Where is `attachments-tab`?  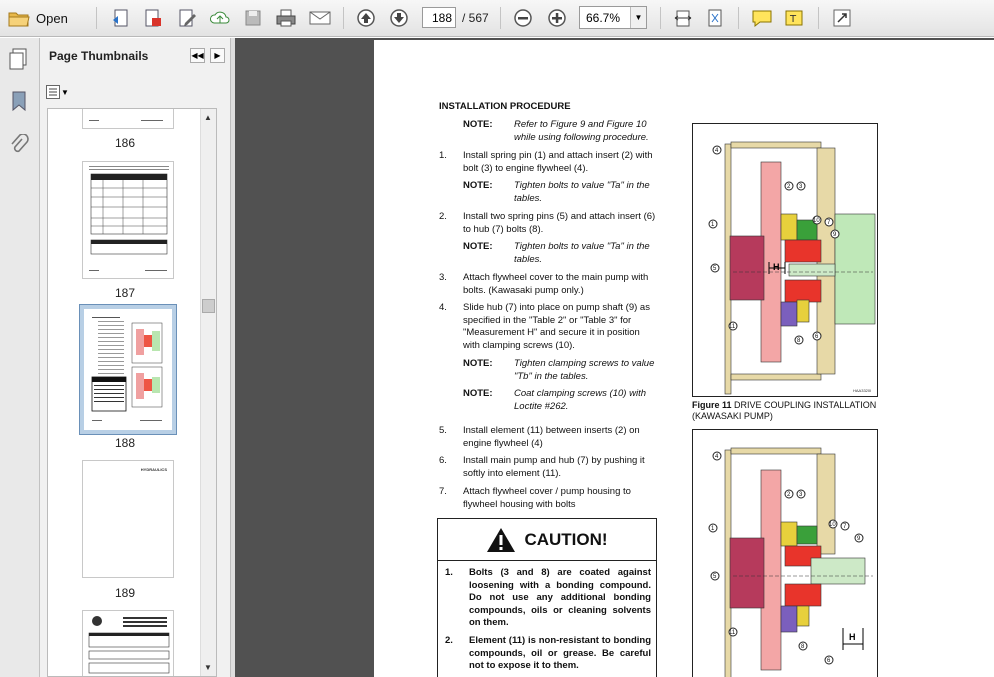 attachments-tab is located at coordinates (19, 147).